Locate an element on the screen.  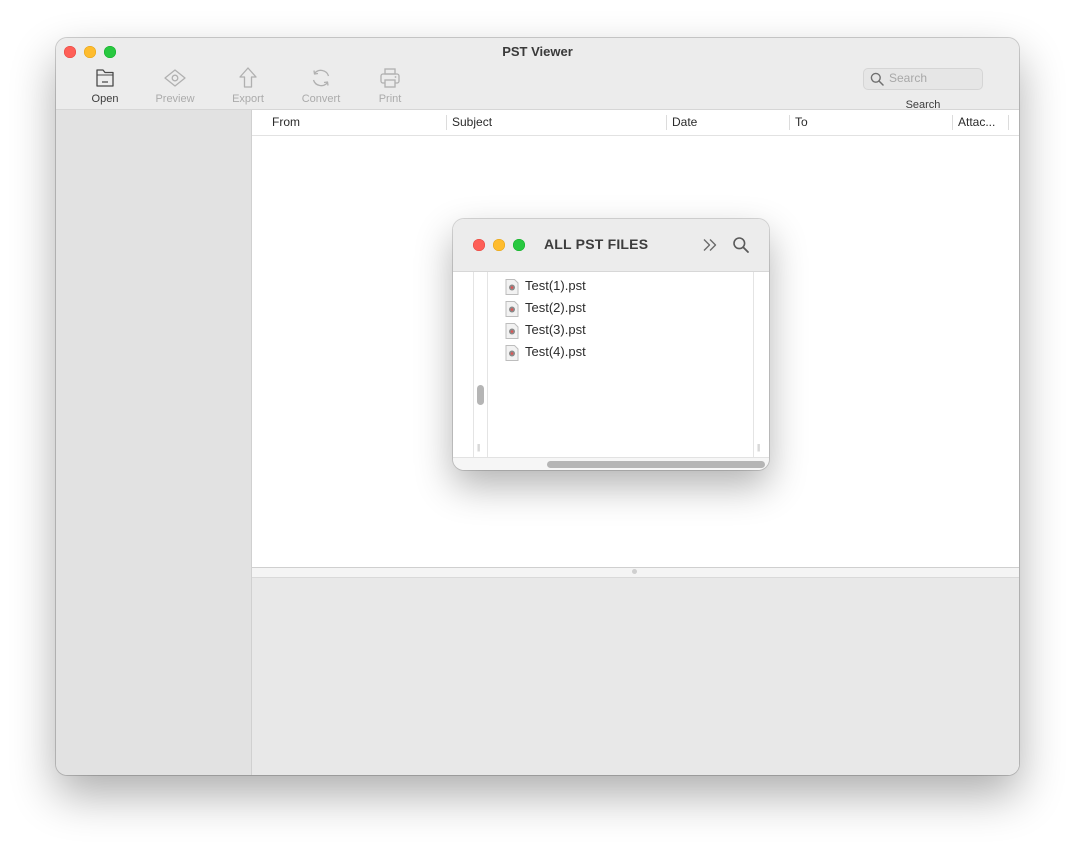
browser-column-parent: › › › › is located at coordinates (463, 364).